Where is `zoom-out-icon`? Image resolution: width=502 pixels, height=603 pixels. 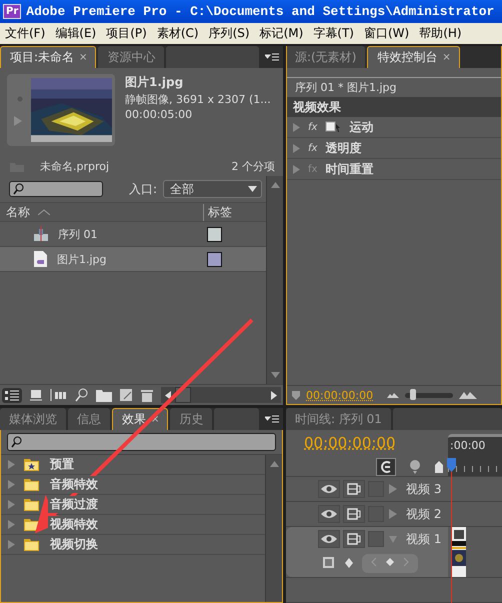 zoom-out-icon is located at coordinates (393, 395).